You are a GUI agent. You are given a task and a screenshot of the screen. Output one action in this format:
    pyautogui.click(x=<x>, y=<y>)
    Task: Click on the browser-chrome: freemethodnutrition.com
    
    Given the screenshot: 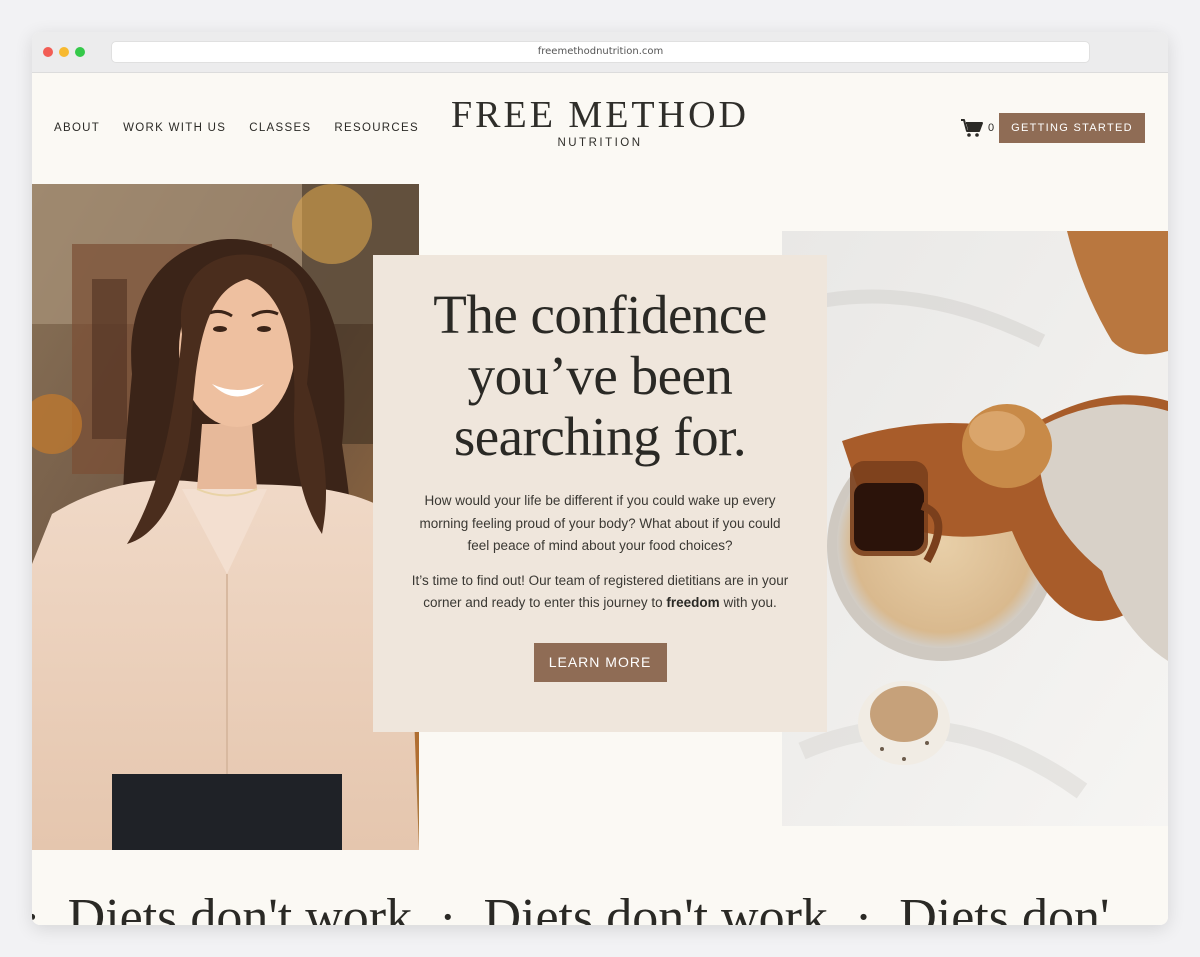 What is the action you would take?
    pyautogui.click(x=600, y=52)
    